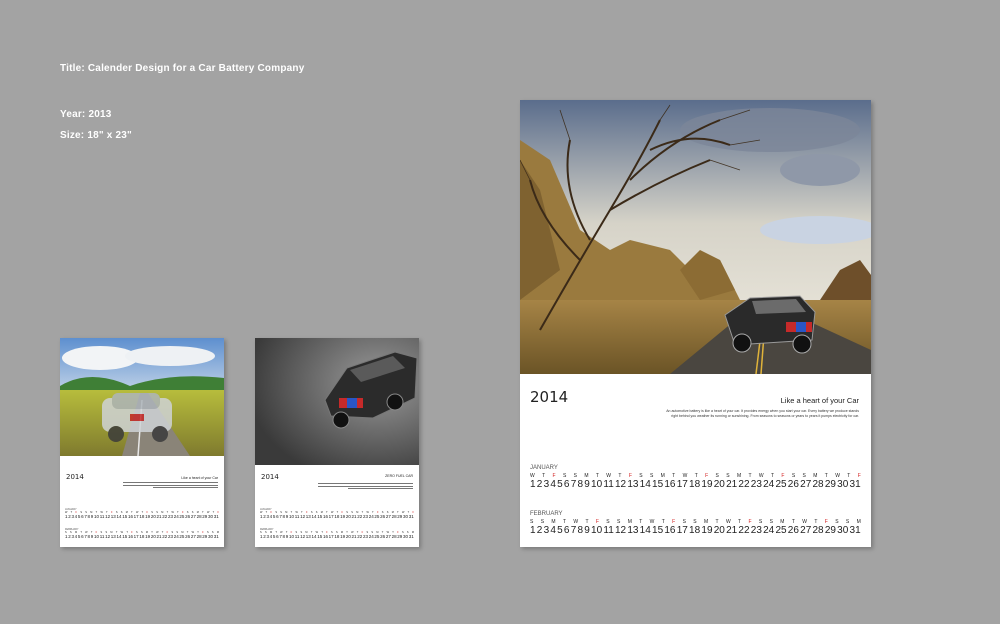  Describe the element at coordinates (142, 397) in the screenshot. I see `landscape-car-photo` at that location.